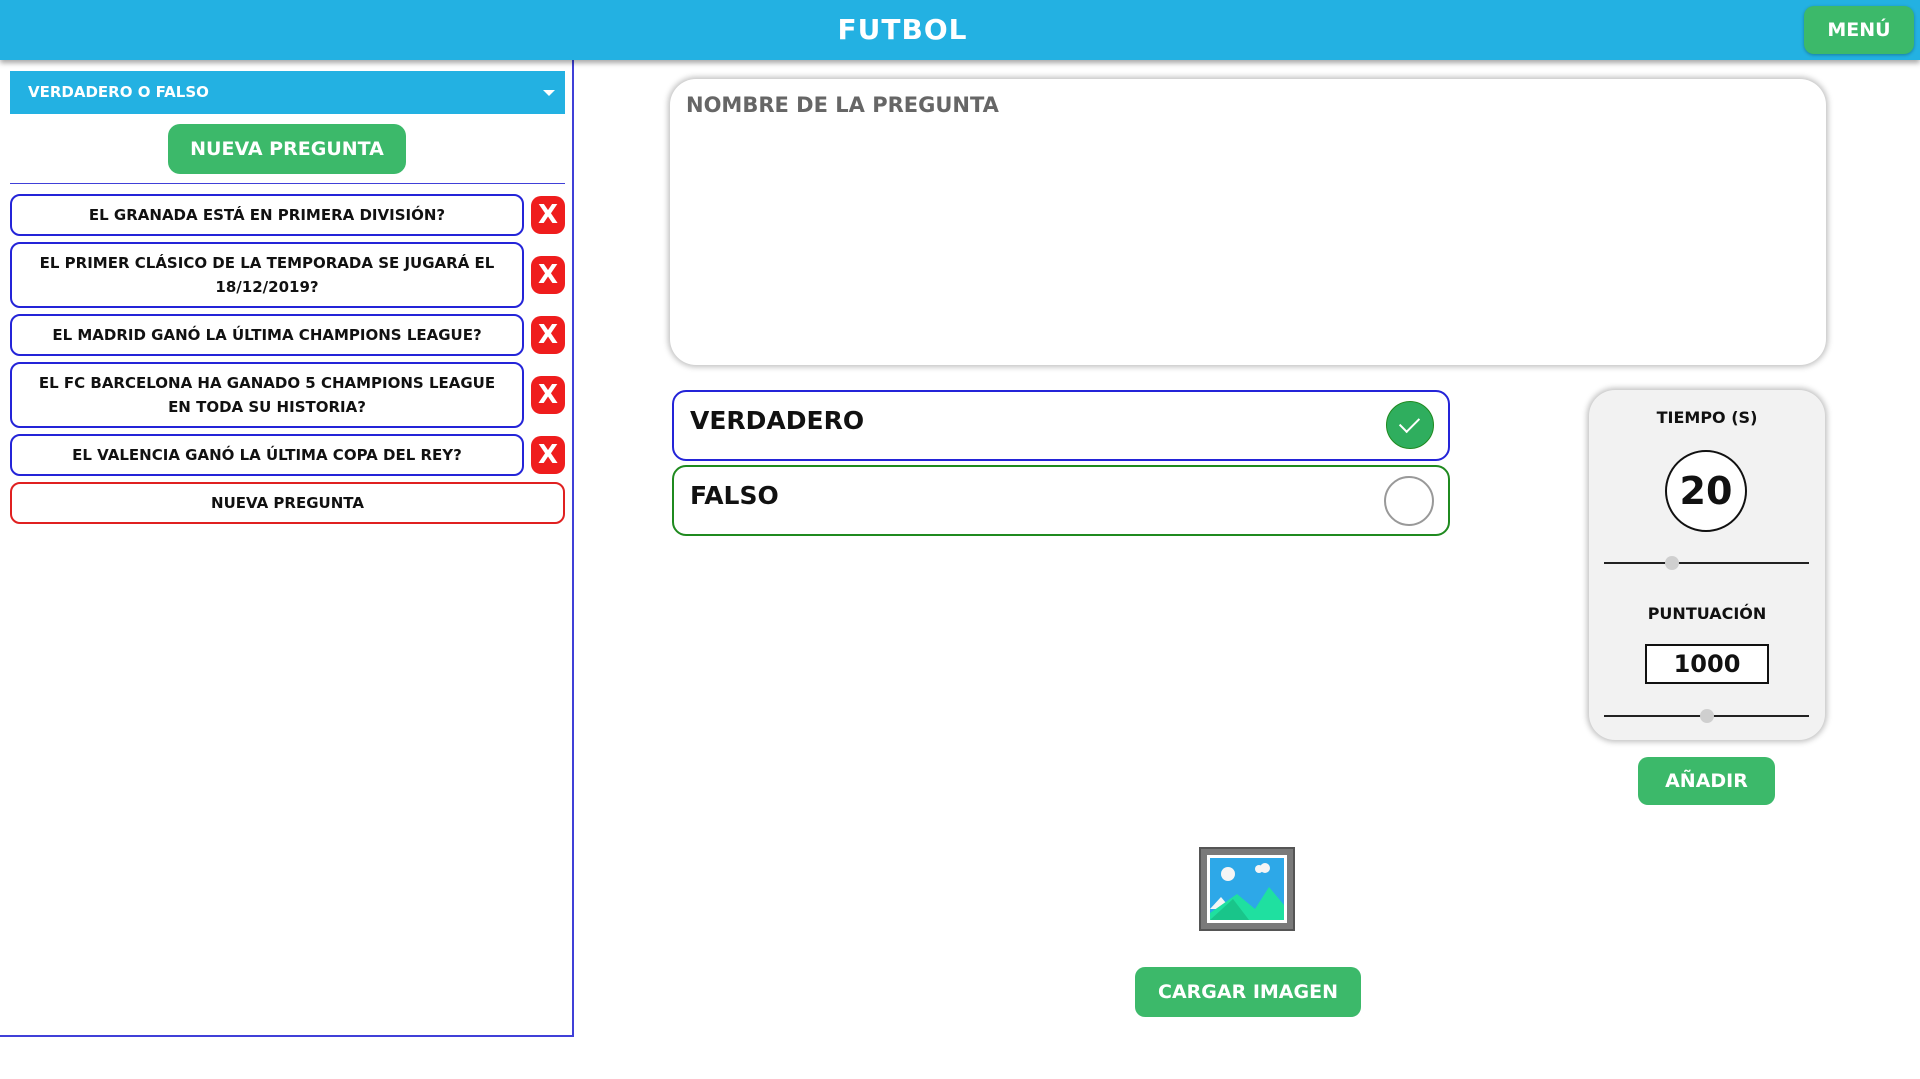 The height and width of the screenshot is (1079, 1920). Describe the element at coordinates (1248, 992) in the screenshot. I see `upload-image-button: CARGAR IMAGEN` at that location.